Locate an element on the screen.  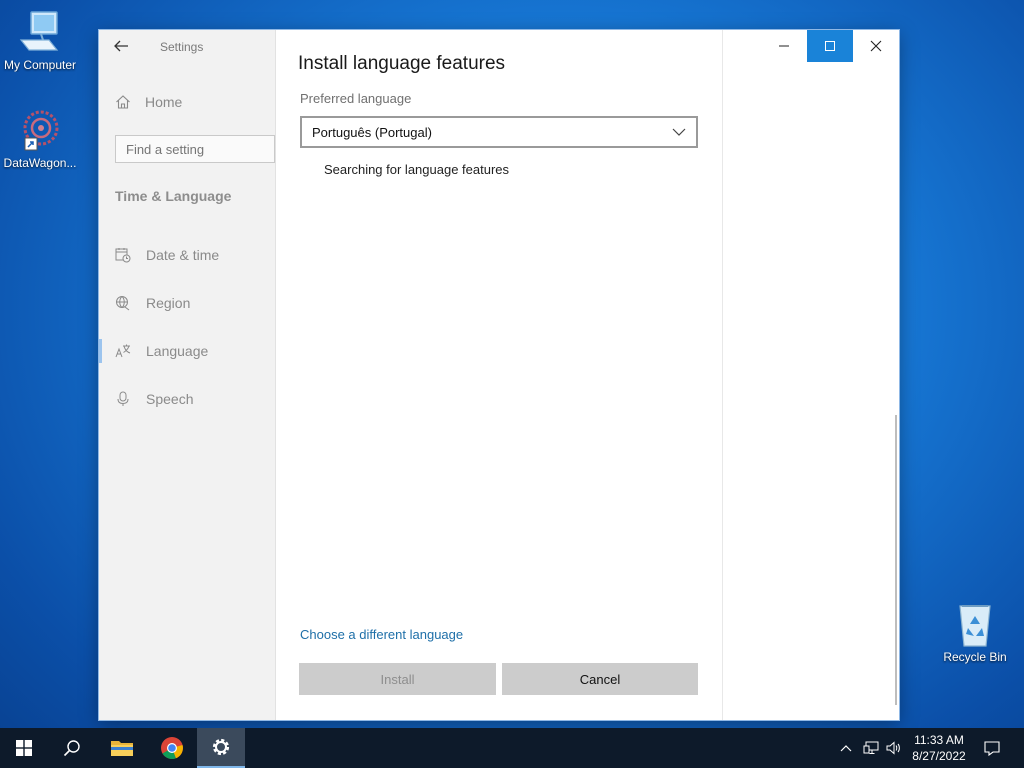
sidebar-item-region: Region is located at coordinates (152, 303).